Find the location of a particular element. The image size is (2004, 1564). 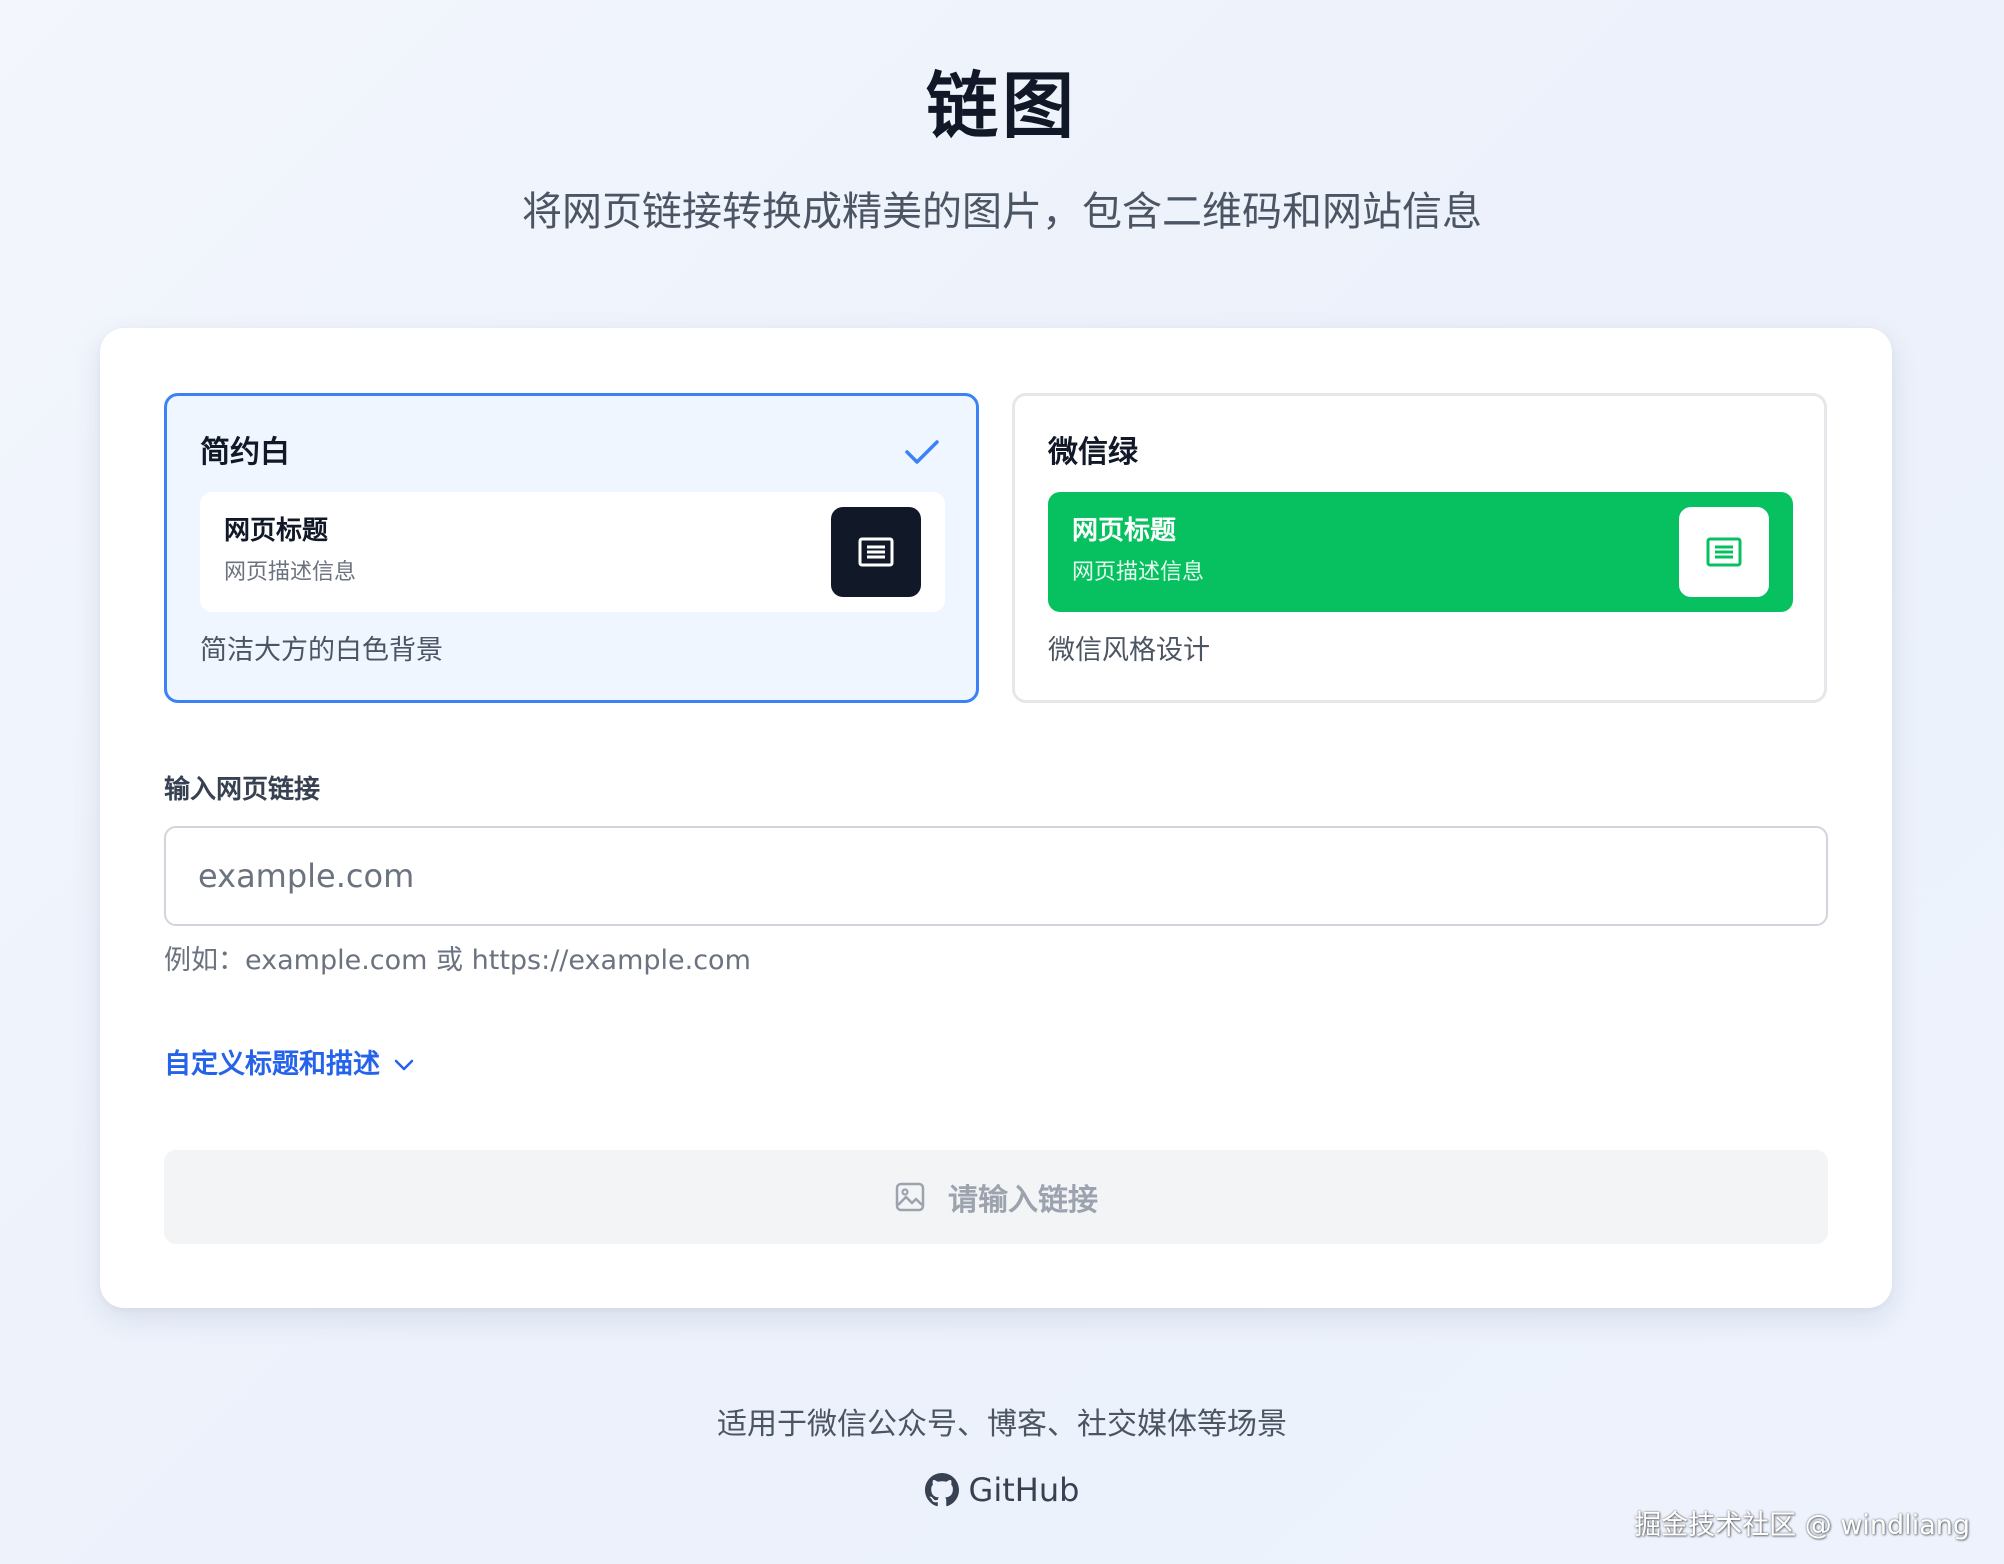

page-title: 链图 is located at coordinates (1001, 106).